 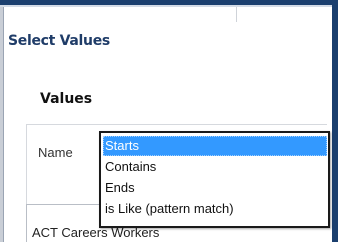 What do you see at coordinates (215, 146) in the screenshot?
I see `option-starts: Starts` at bounding box center [215, 146].